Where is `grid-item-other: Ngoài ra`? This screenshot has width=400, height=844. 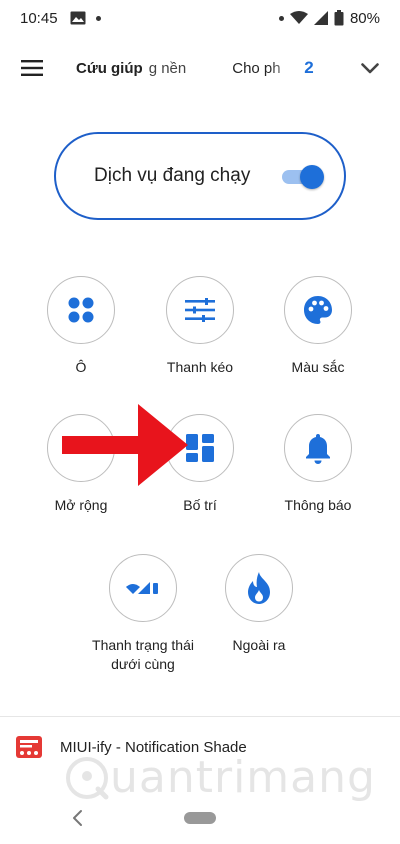
grid-item-other: Ngoài ra is located at coordinates (259, 604).